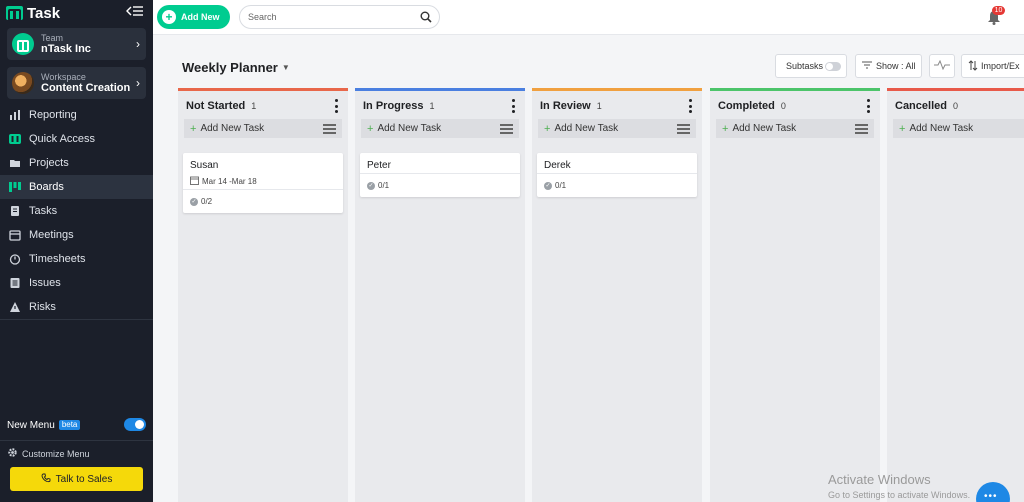 This screenshot has height=502, width=1024. Describe the element at coordinates (76, 307) in the screenshot. I see `sidebar-item-risks: Risks` at that location.